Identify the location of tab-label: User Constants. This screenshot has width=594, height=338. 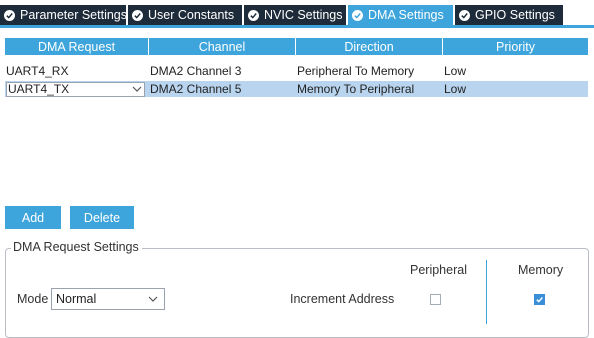
(191, 15).